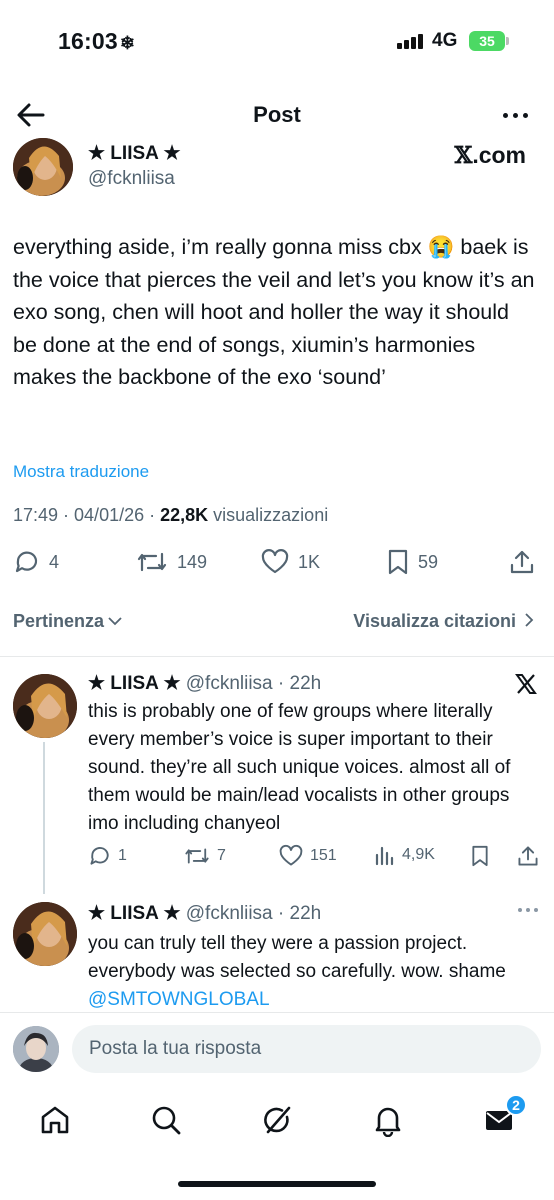 This screenshot has height=1200, width=554. I want to click on like-count: 151, so click(323, 855).